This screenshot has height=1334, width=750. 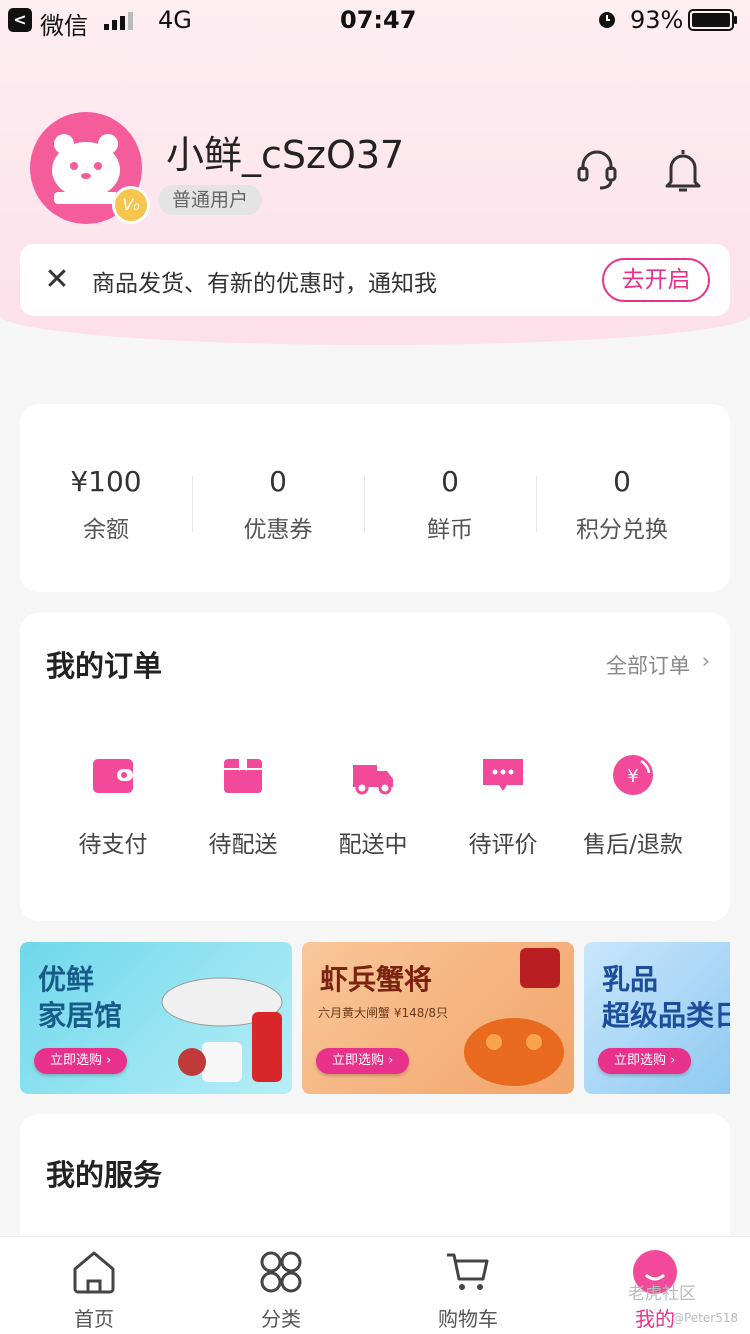 What do you see at coordinates (94, 1272) in the screenshot?
I see `home-icon` at bounding box center [94, 1272].